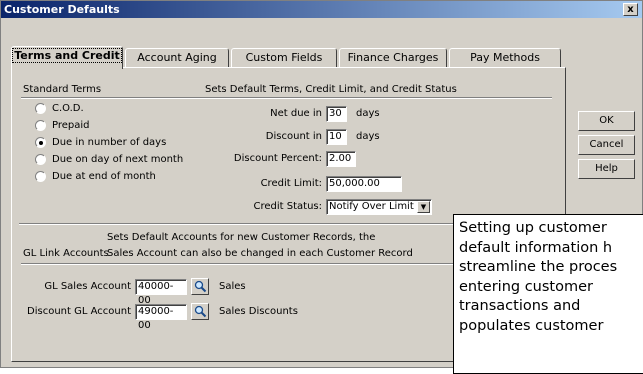 The height and width of the screenshot is (374, 643). What do you see at coordinates (296, 113) in the screenshot?
I see `net-due-label: Net due in` at bounding box center [296, 113].